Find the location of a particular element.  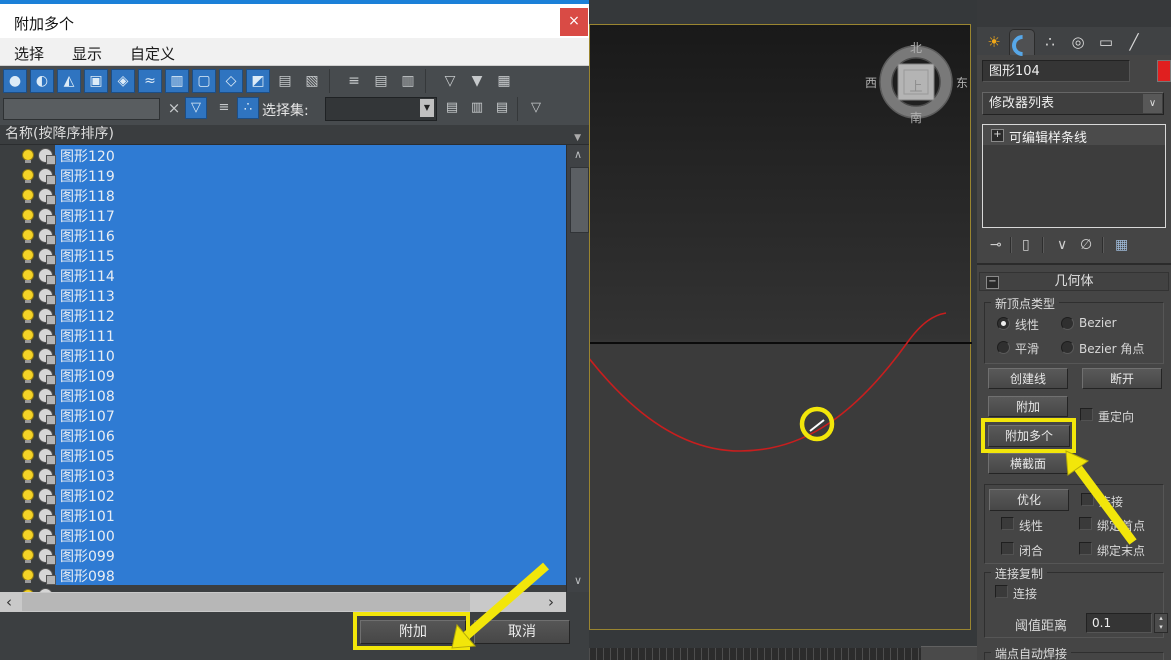

object-color-swatch is located at coordinates (1164, 71).